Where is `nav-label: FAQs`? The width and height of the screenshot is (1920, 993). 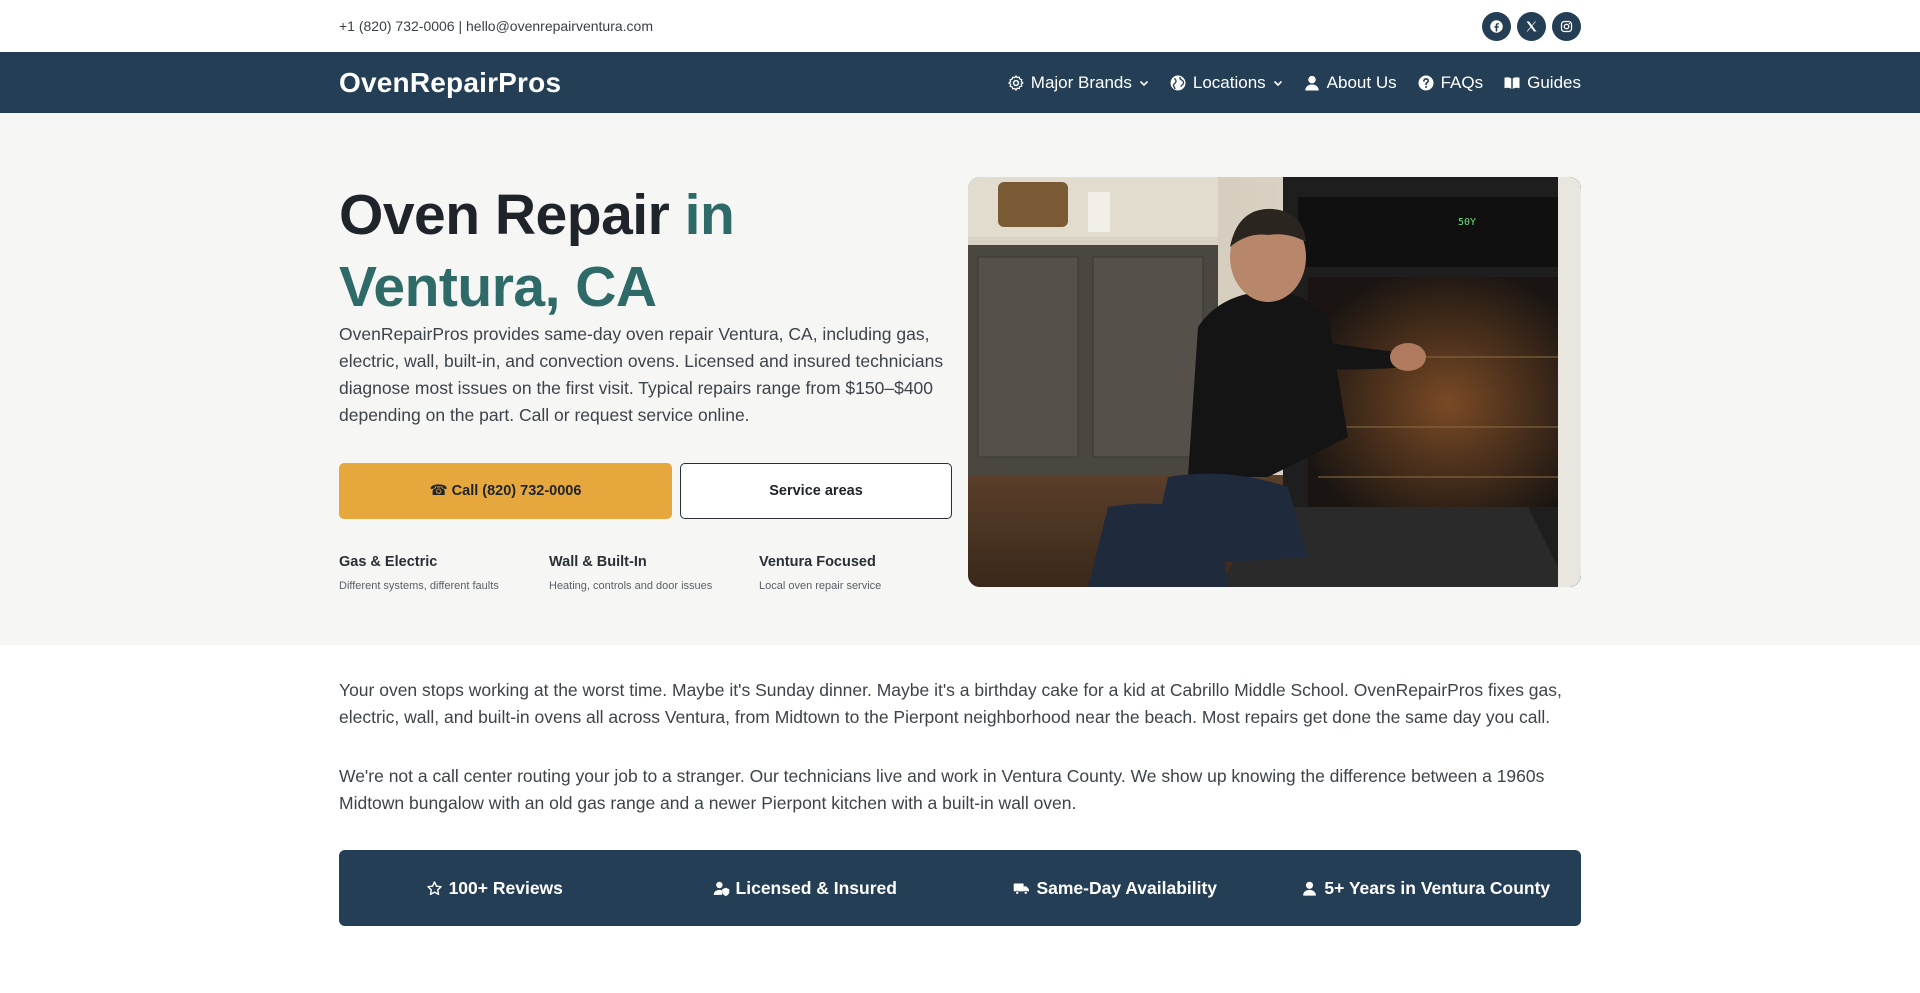
nav-label: FAQs is located at coordinates (1462, 82).